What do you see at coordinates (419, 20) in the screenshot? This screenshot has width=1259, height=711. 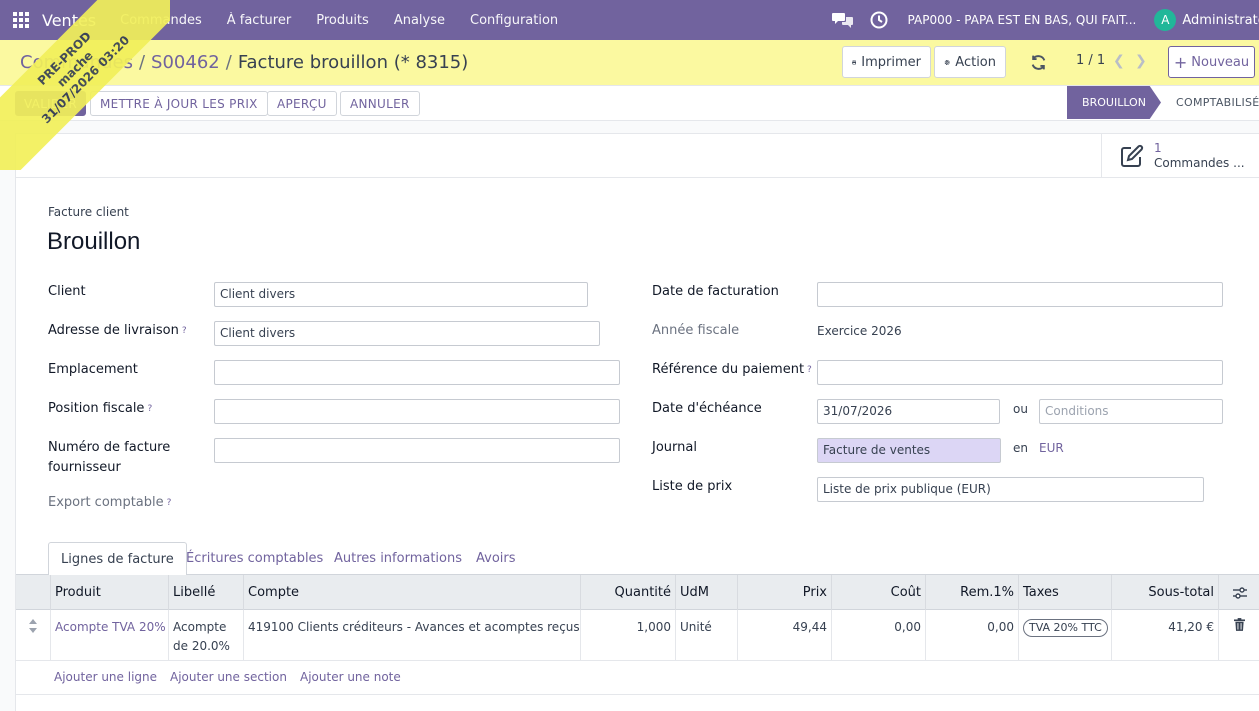 I see `menu-analyse: Analyse` at bounding box center [419, 20].